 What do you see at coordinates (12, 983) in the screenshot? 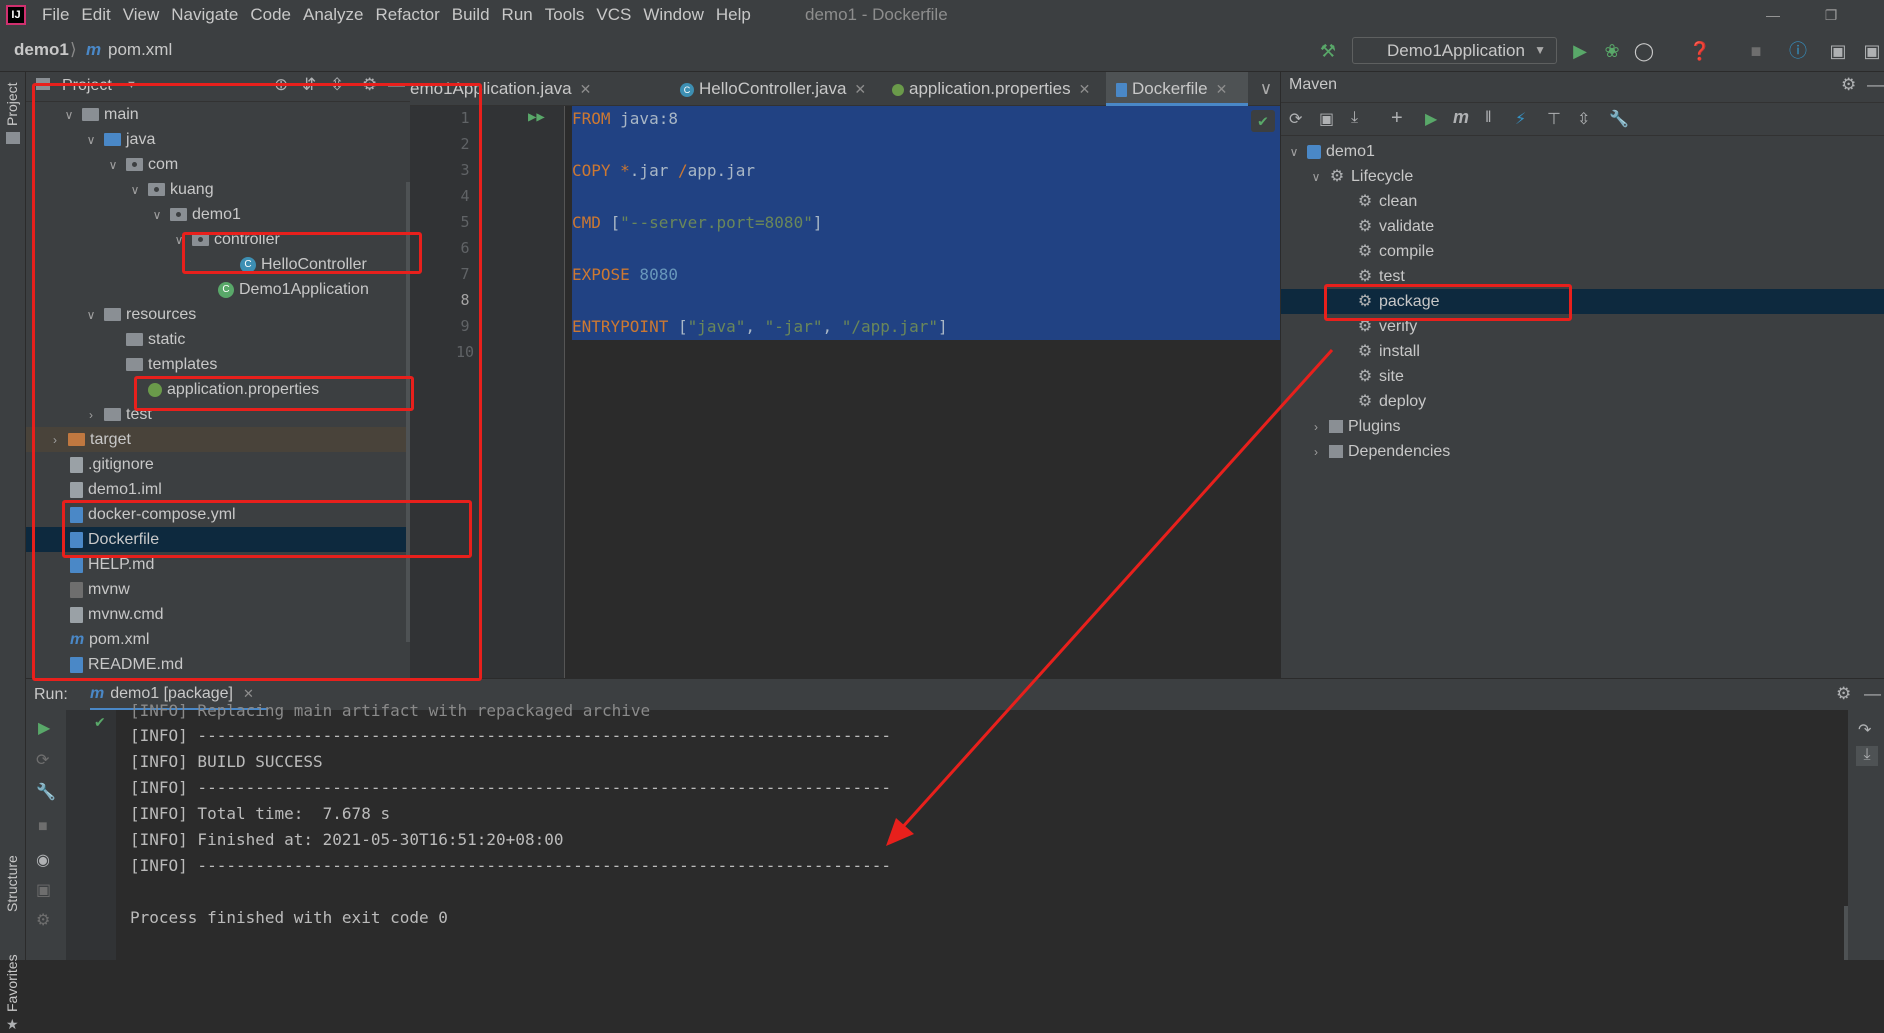
I see `tool-tab-favorites: Favorites` at bounding box center [12, 983].